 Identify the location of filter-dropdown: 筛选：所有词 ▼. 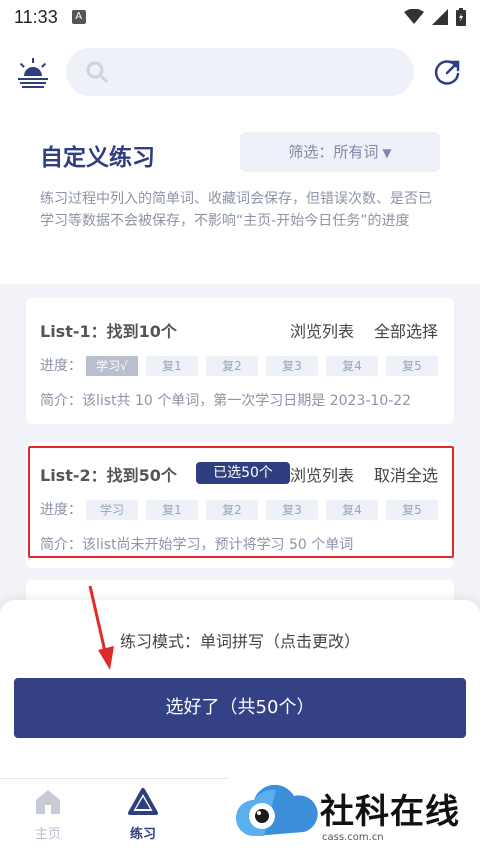
(340, 152).